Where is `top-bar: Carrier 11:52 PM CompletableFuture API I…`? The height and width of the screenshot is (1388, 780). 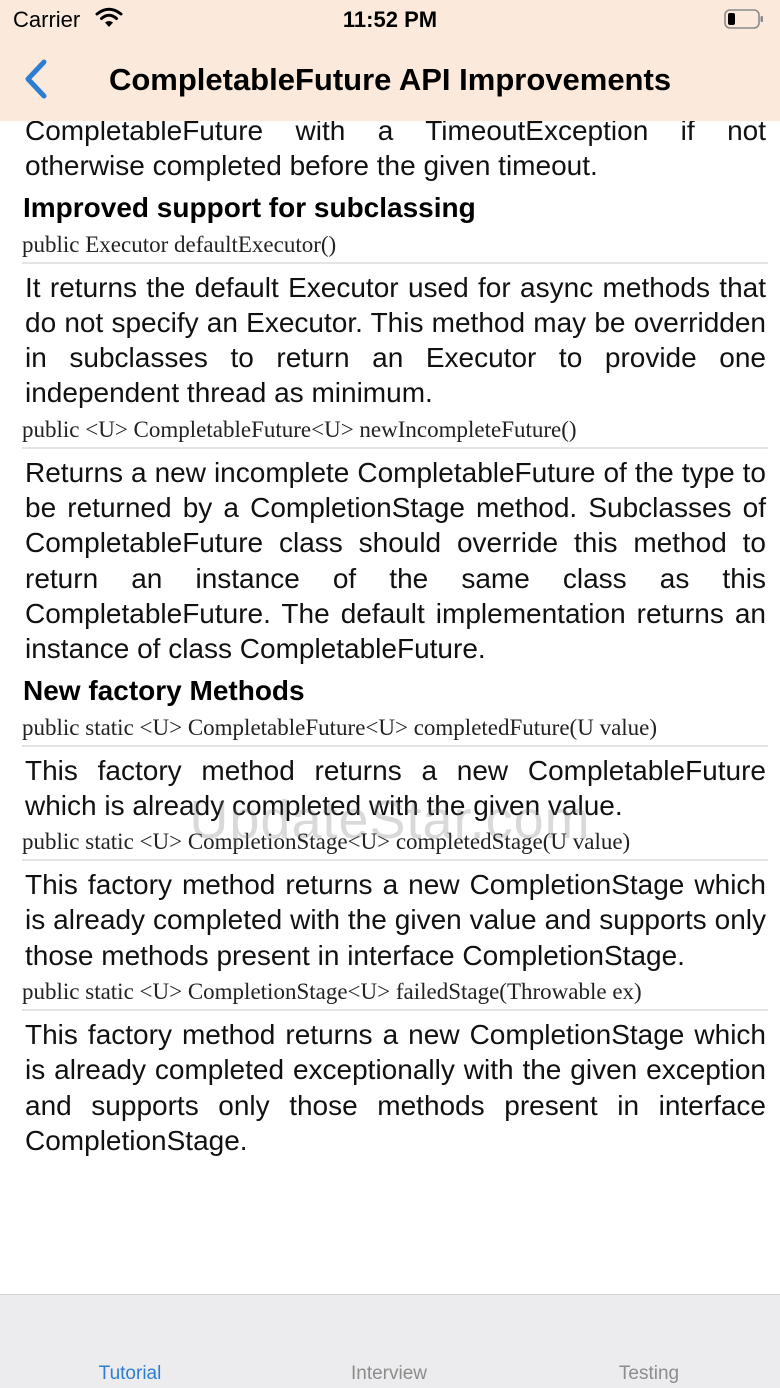
top-bar: Carrier 11:52 PM CompletableFuture API I… is located at coordinates (390, 60).